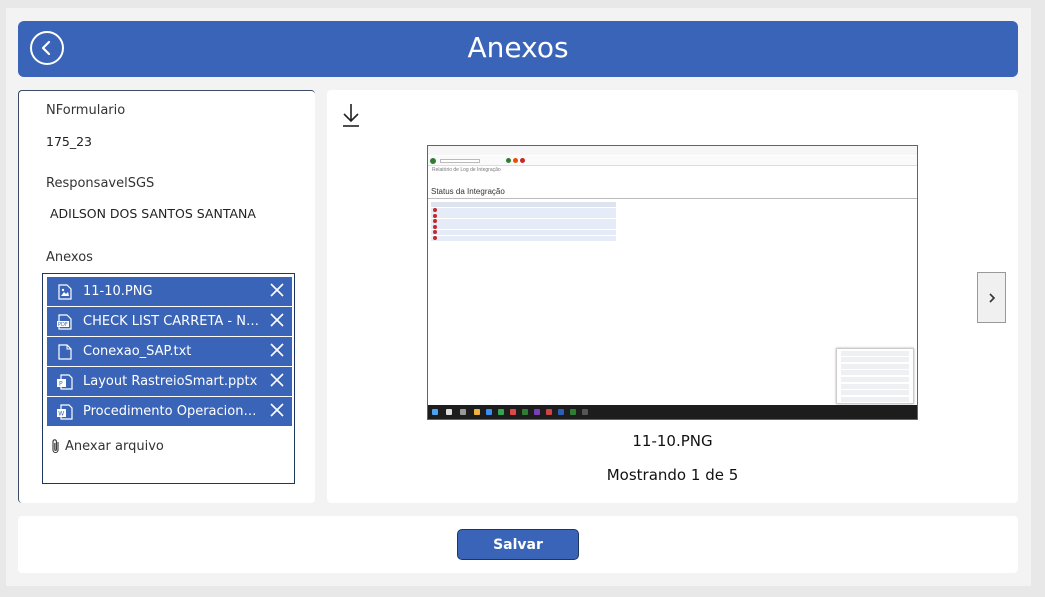  What do you see at coordinates (69, 257) in the screenshot?
I see `anexos-label: Anexos` at bounding box center [69, 257].